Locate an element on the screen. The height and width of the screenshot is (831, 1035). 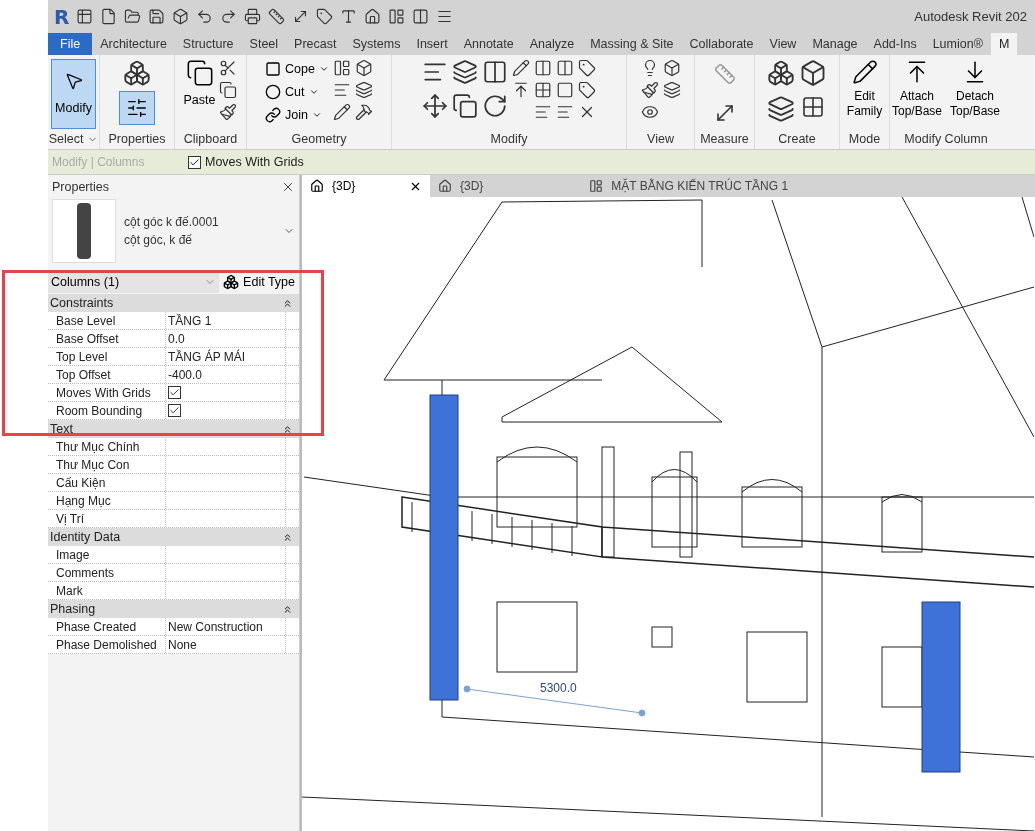
array-icon is located at coordinates (543, 90).